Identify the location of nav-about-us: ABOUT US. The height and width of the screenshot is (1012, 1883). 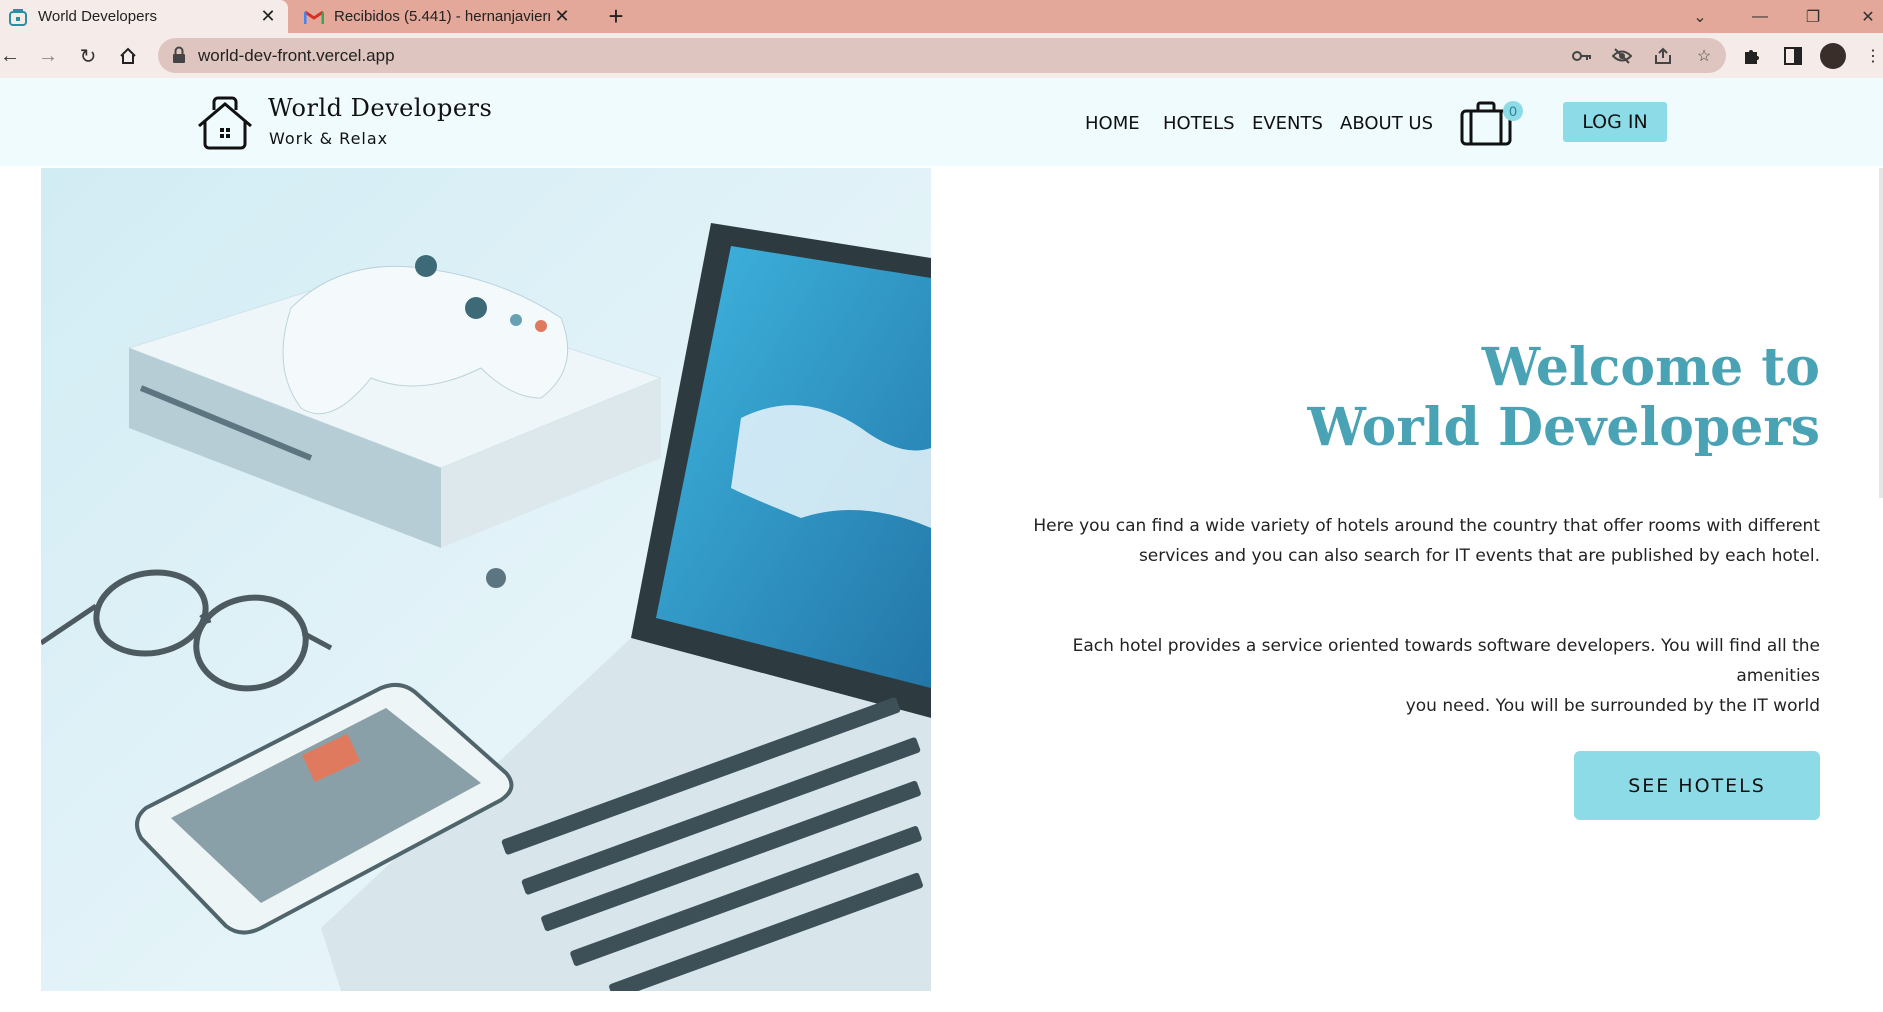
(1386, 123).